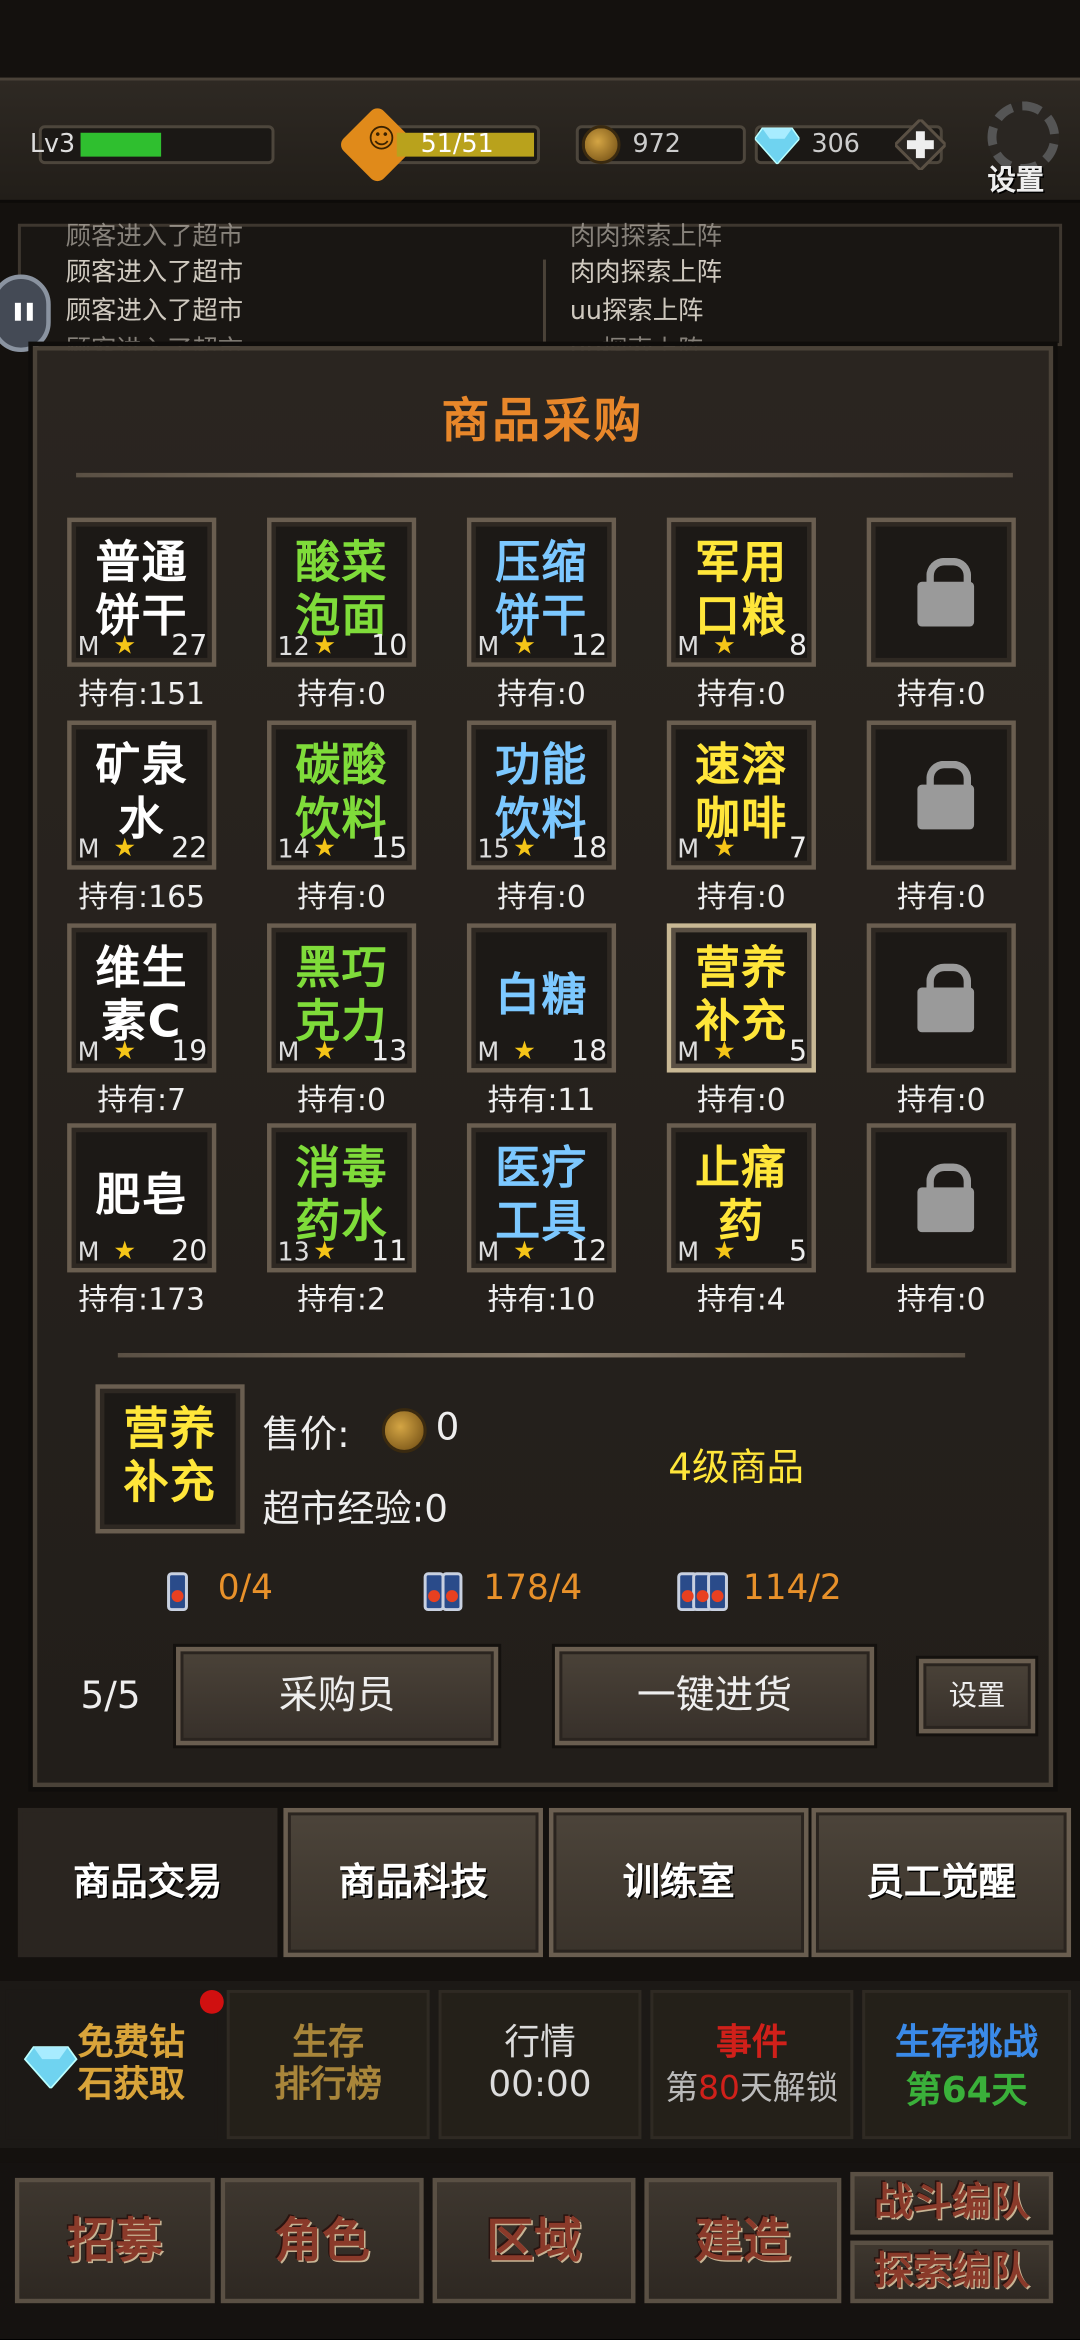 This screenshot has width=1080, height=2340. What do you see at coordinates (741, 792) in the screenshot?
I see `item-name: 速溶 咖啡` at bounding box center [741, 792].